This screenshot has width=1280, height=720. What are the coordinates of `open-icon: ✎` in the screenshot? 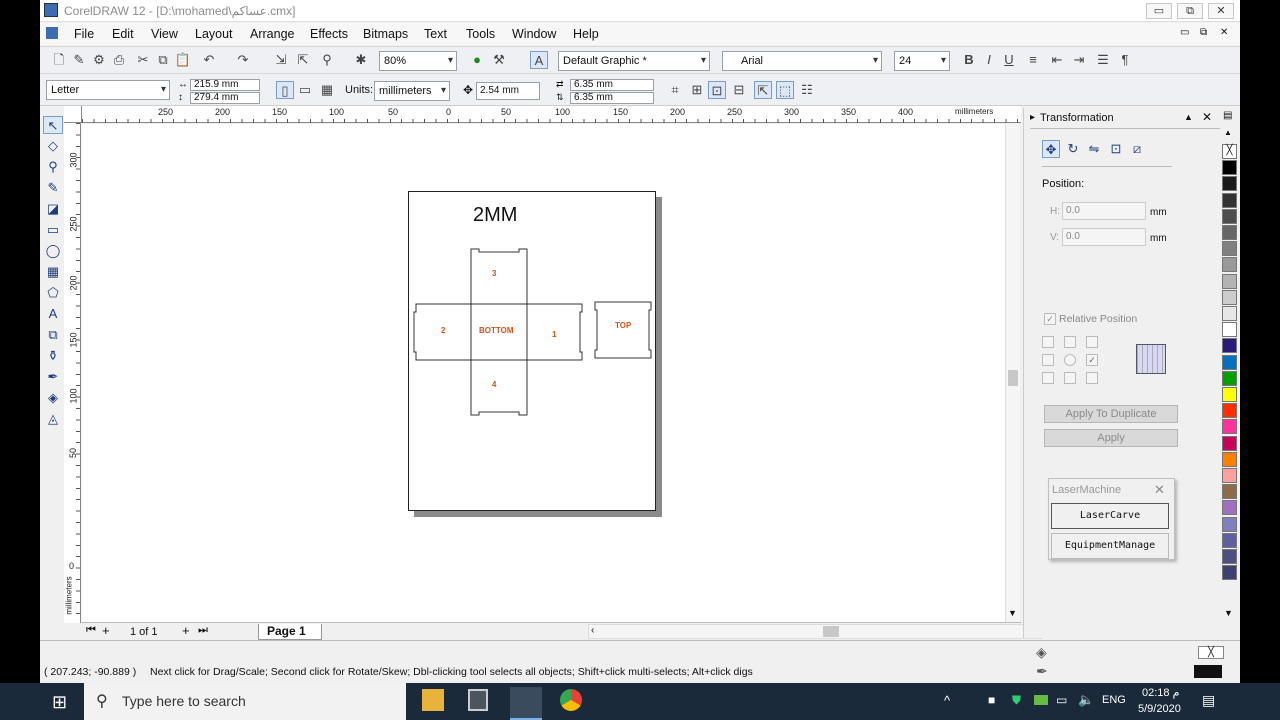 It's located at (79, 60).